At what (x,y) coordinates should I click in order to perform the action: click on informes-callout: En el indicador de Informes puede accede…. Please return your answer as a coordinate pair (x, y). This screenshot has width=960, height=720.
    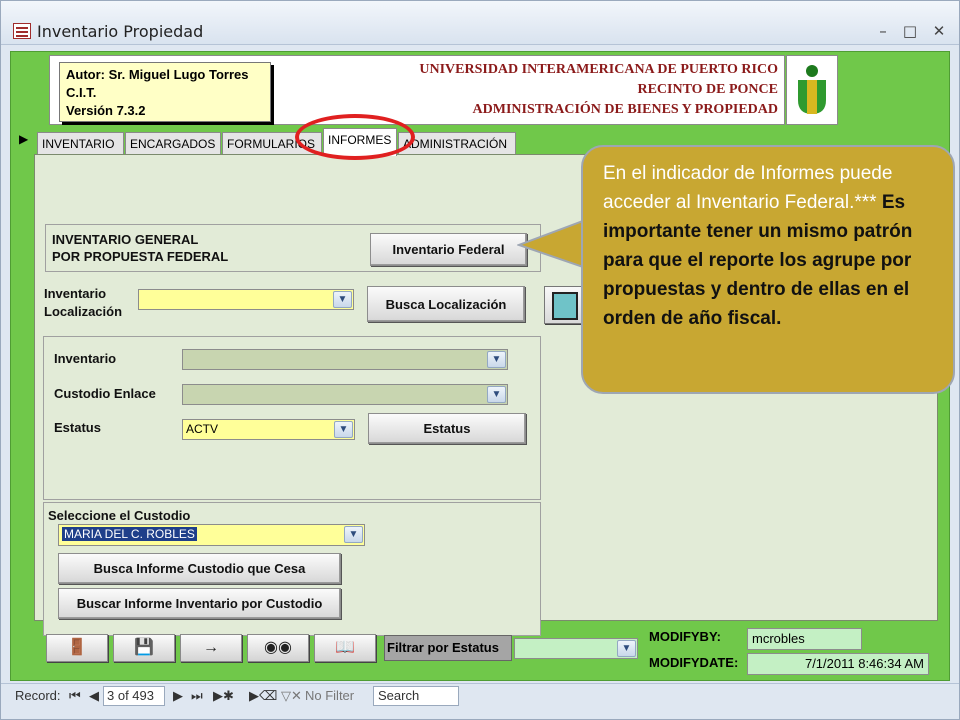
    Looking at the image, I should click on (768, 269).